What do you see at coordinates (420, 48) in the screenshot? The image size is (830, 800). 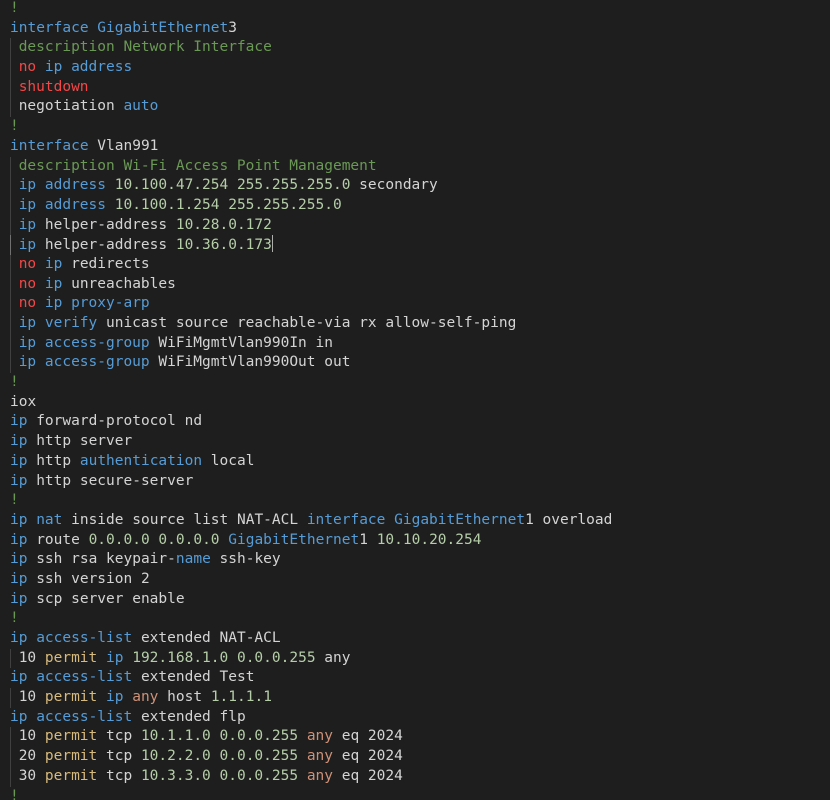 I see `code-line: description Network Interface` at bounding box center [420, 48].